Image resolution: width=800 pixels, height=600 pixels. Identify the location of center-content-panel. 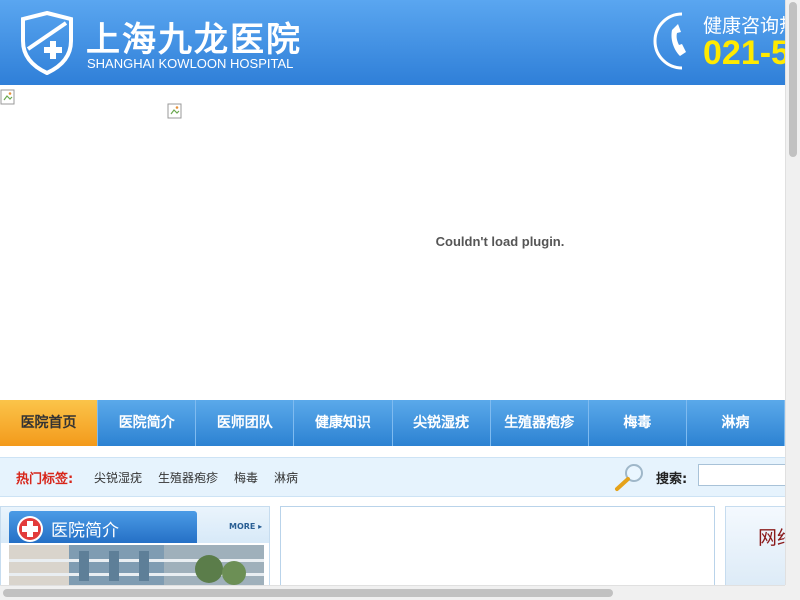
(497, 546).